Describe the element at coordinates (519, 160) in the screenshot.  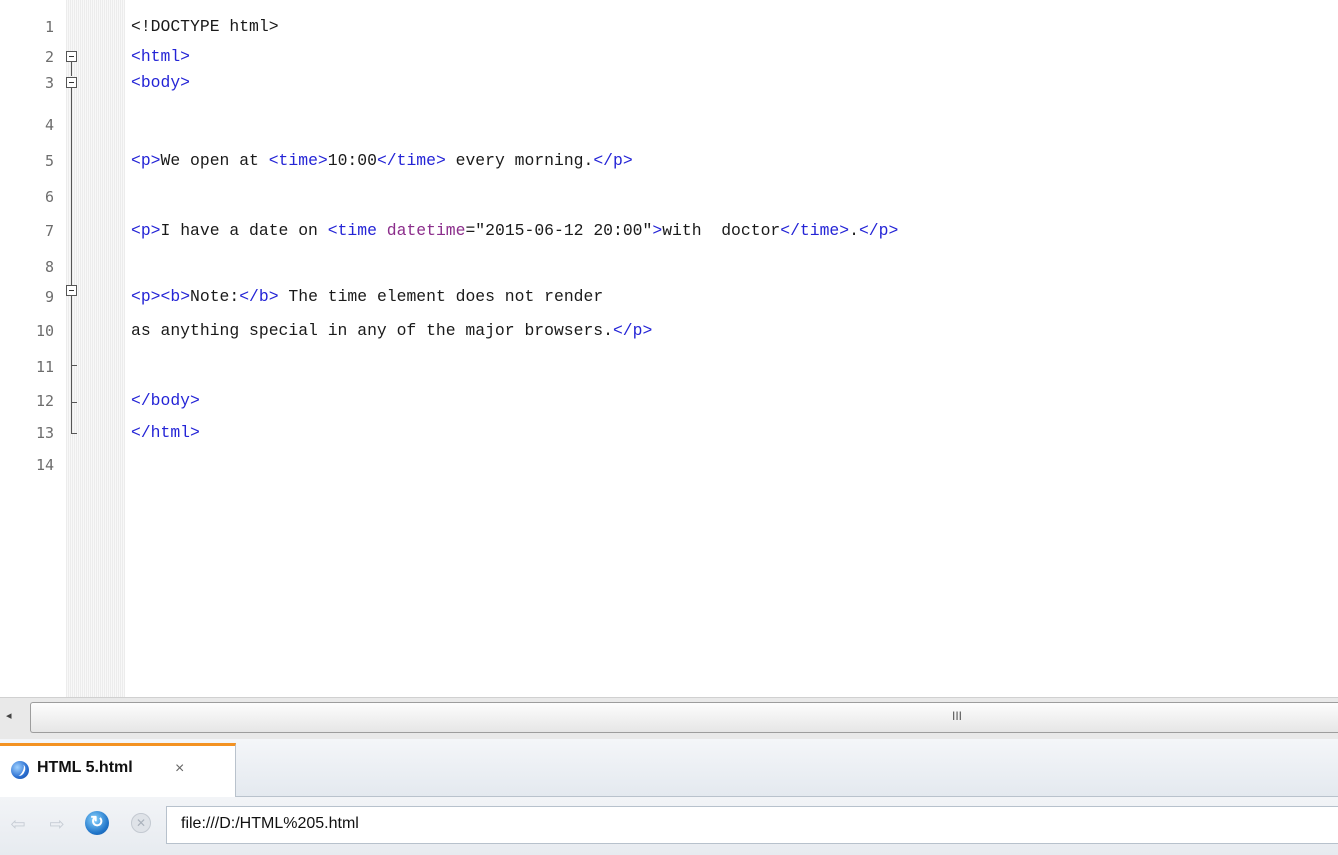
I see `text: every morning.` at that location.